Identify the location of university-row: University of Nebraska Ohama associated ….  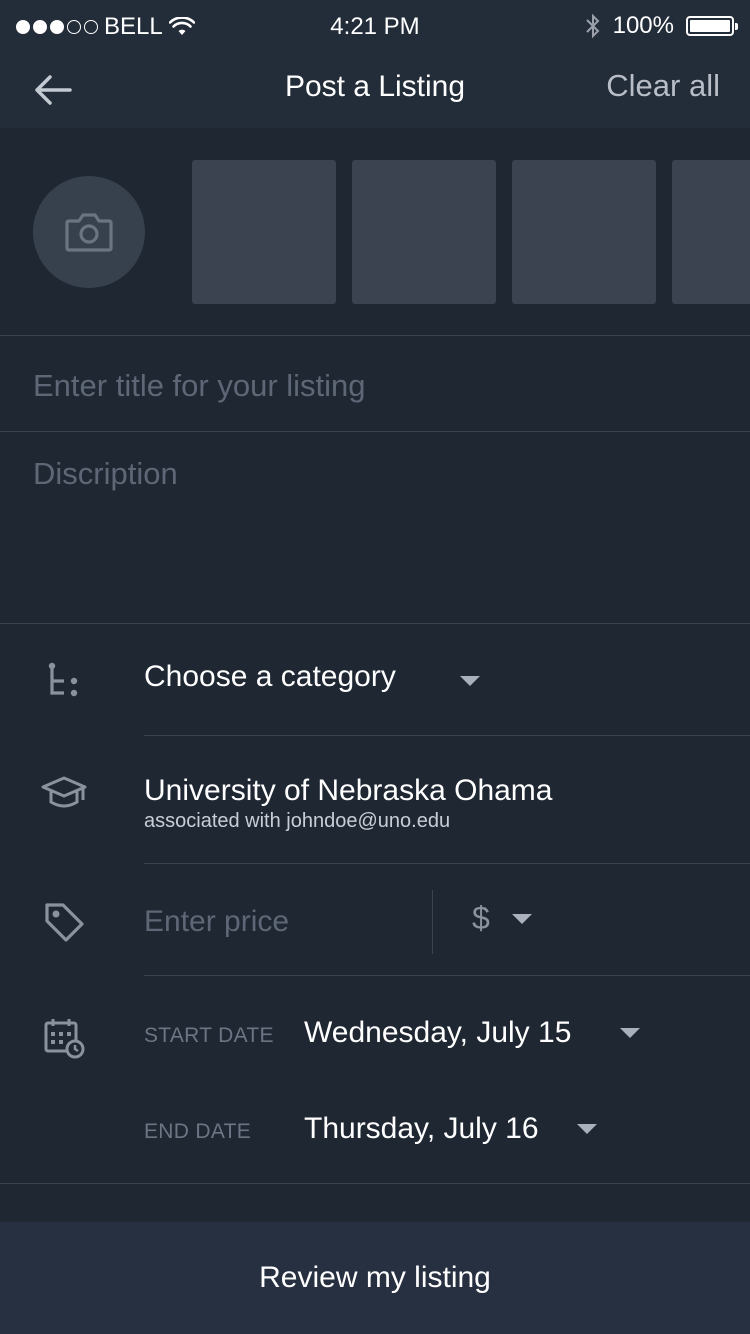
(375, 800).